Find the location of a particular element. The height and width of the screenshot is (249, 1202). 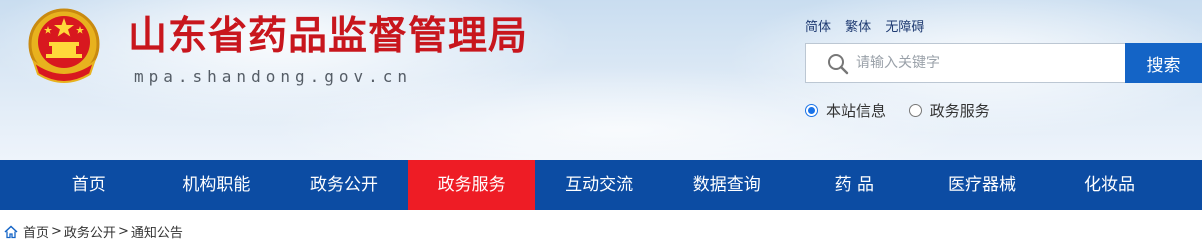

search-icon is located at coordinates (838, 64).